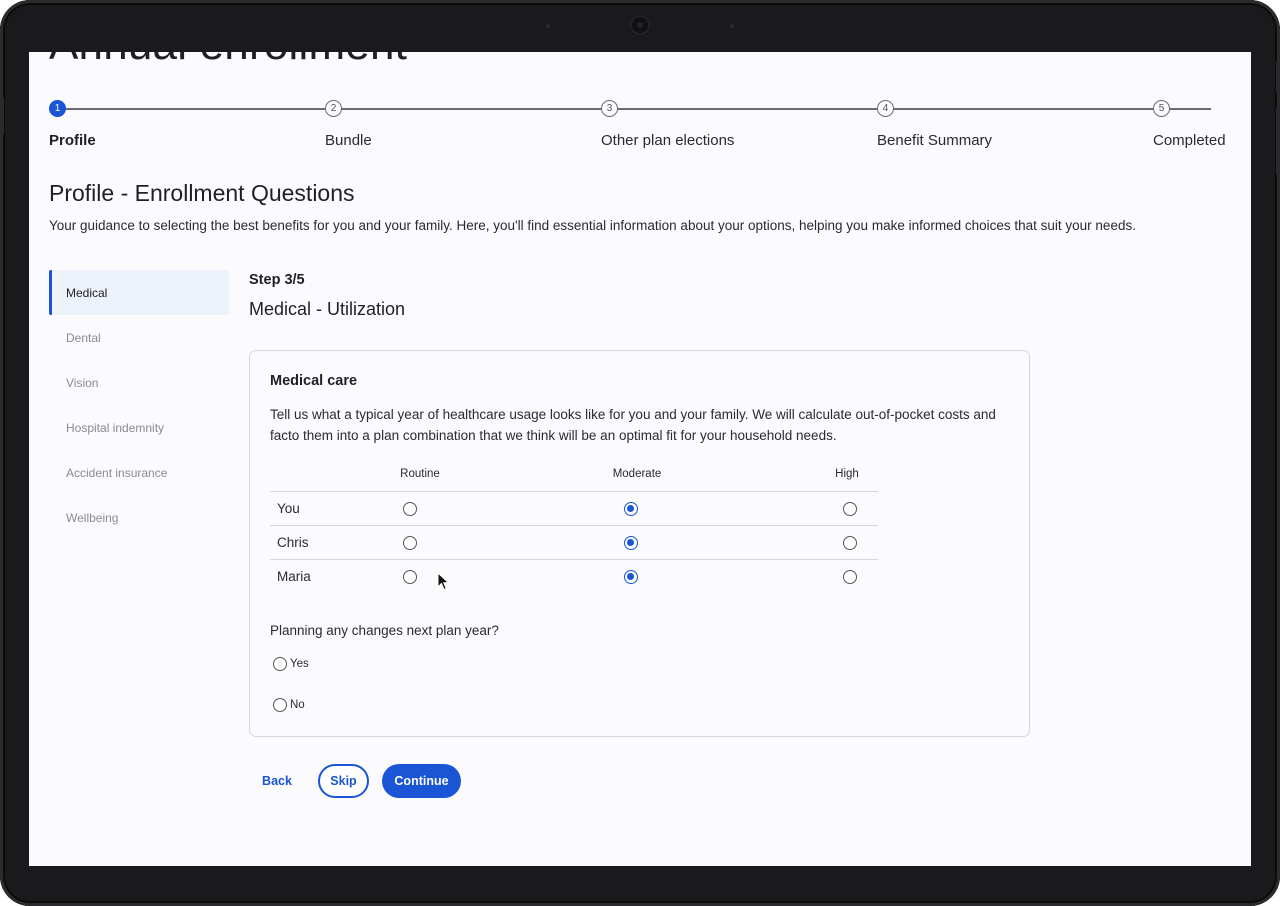 This screenshot has height=906, width=1280. Describe the element at coordinates (72, 140) in the screenshot. I see `step-label: Profile` at that location.